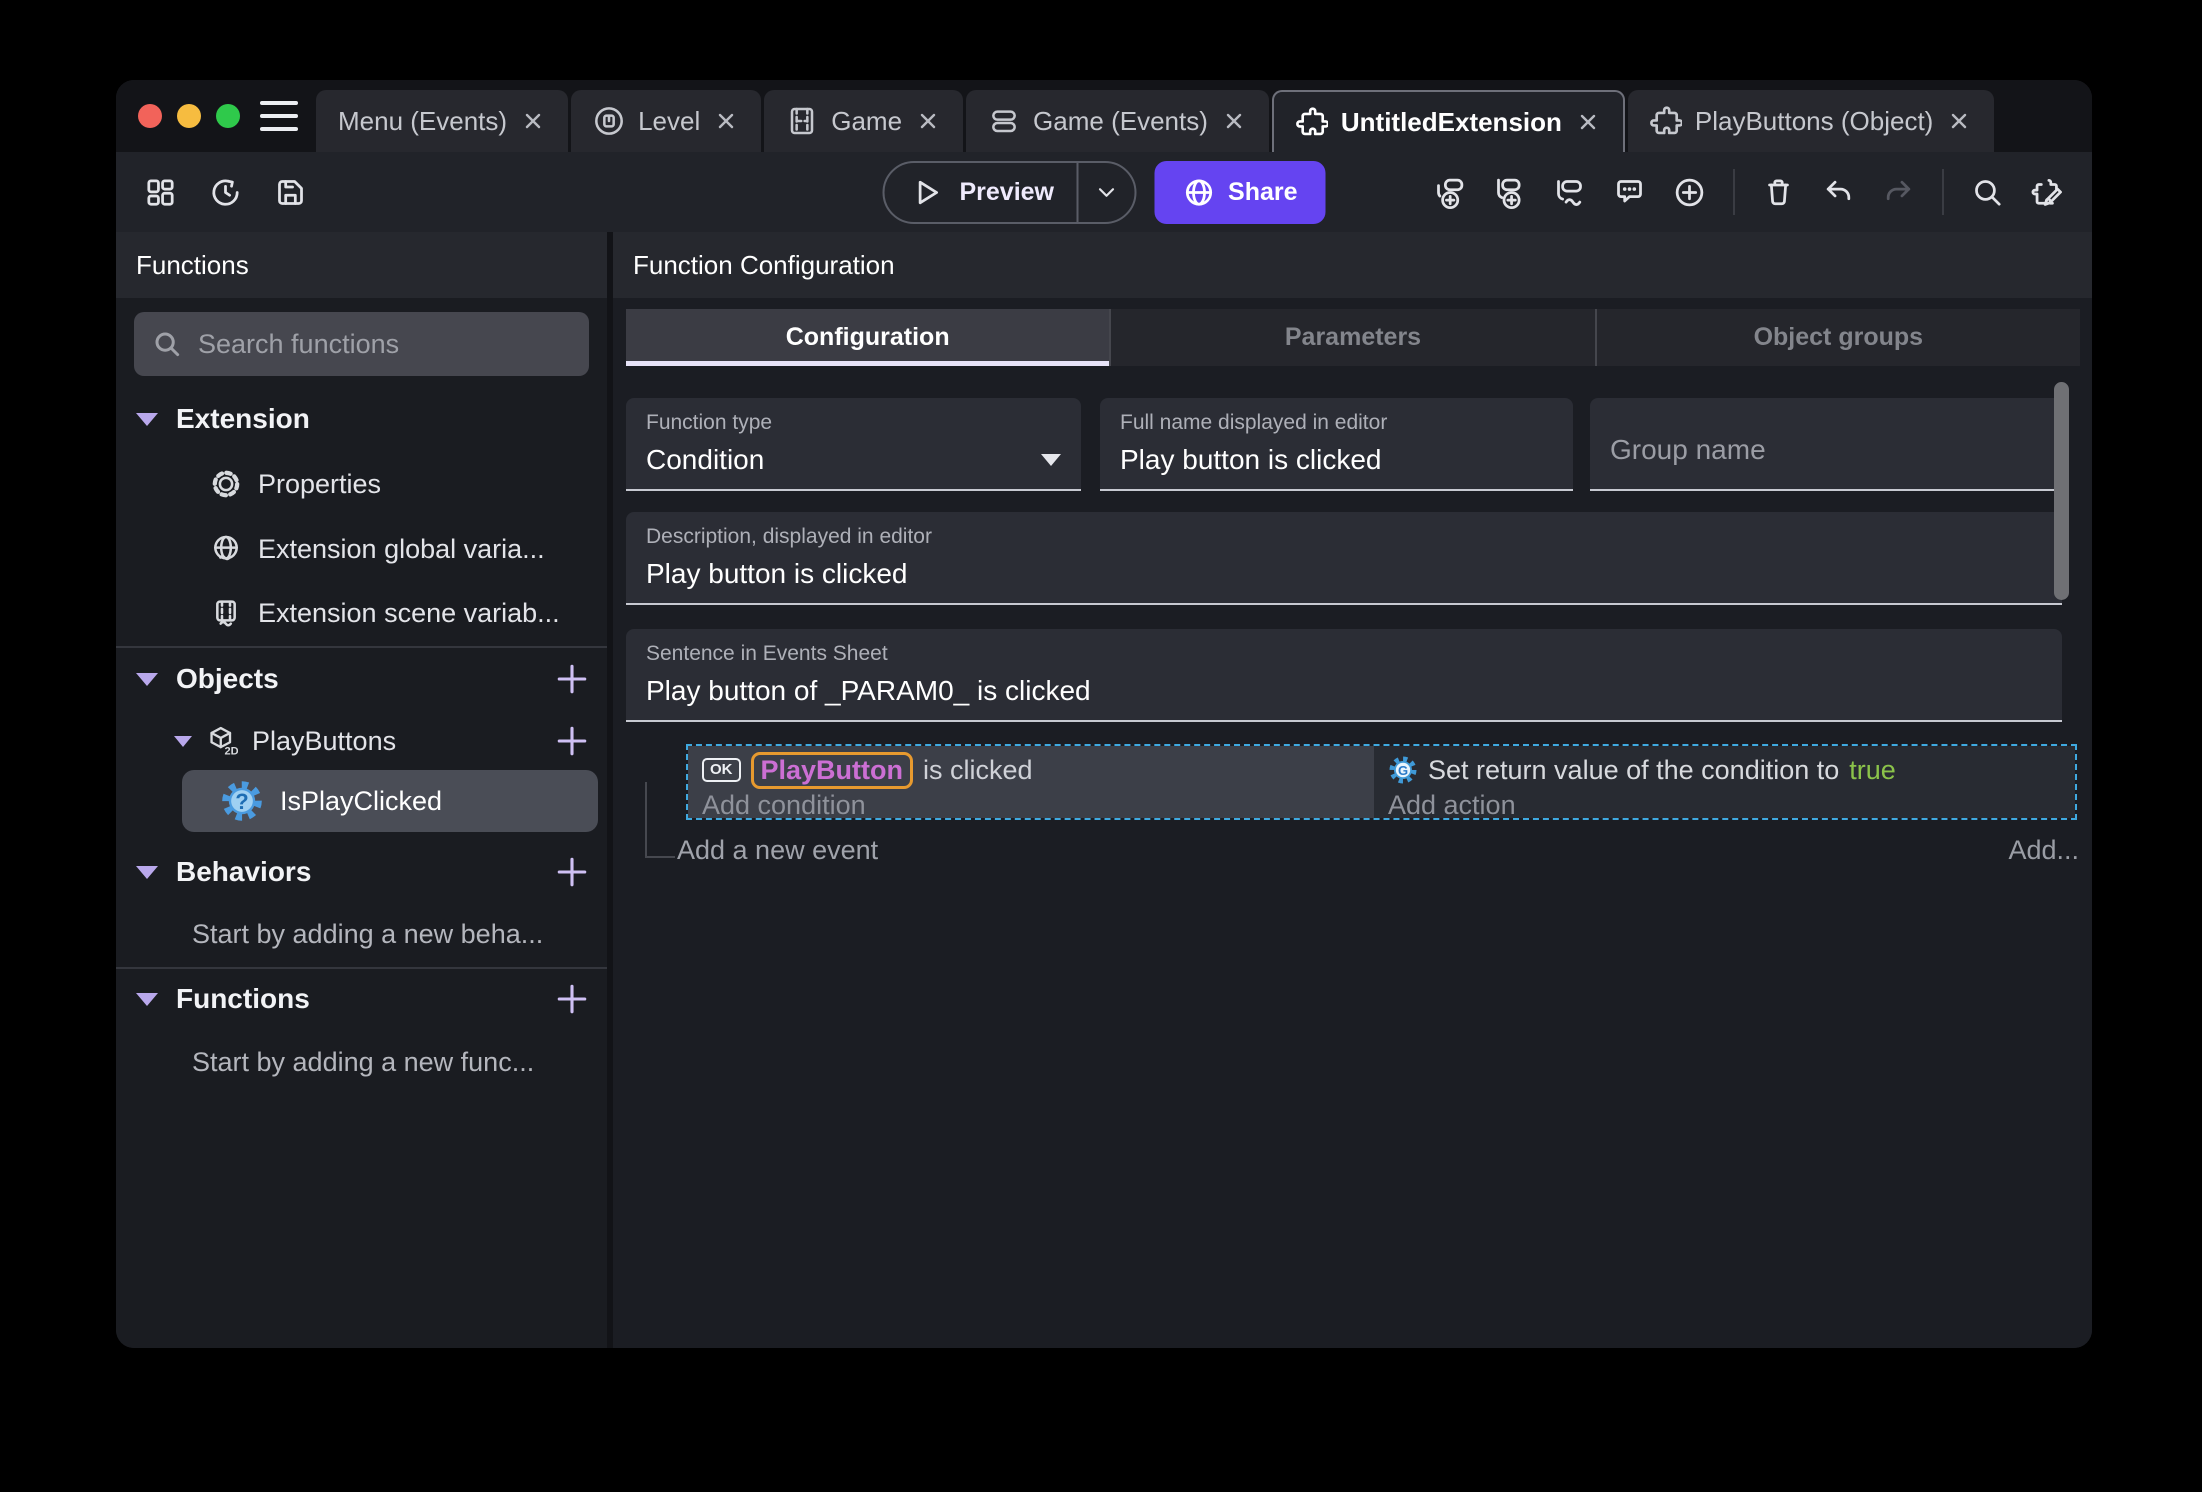 This screenshot has height=1492, width=2202. I want to click on scrollbar-thumb, so click(2061, 491).